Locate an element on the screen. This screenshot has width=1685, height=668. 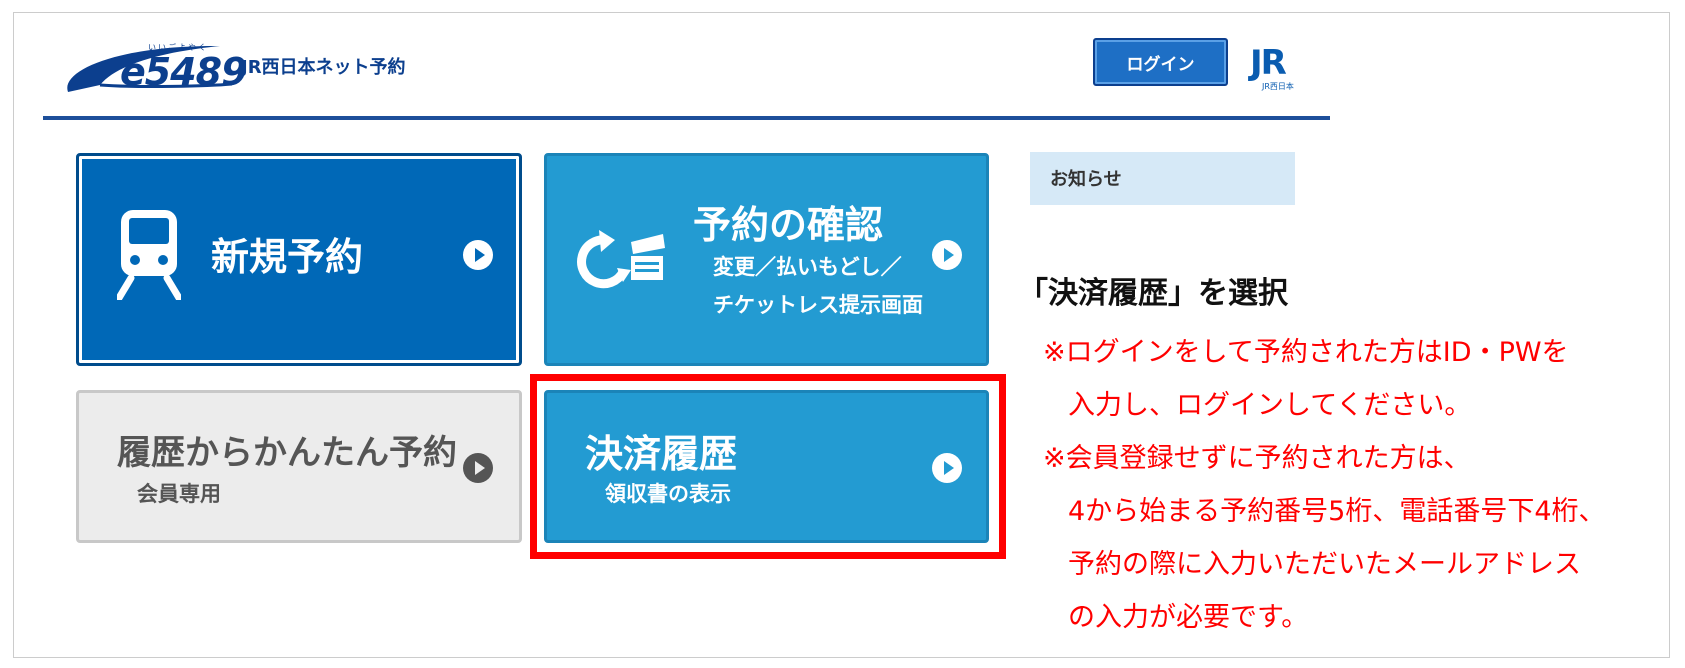
check-reservation-sub1: 変更／払いもどし／ is located at coordinates (807, 267).